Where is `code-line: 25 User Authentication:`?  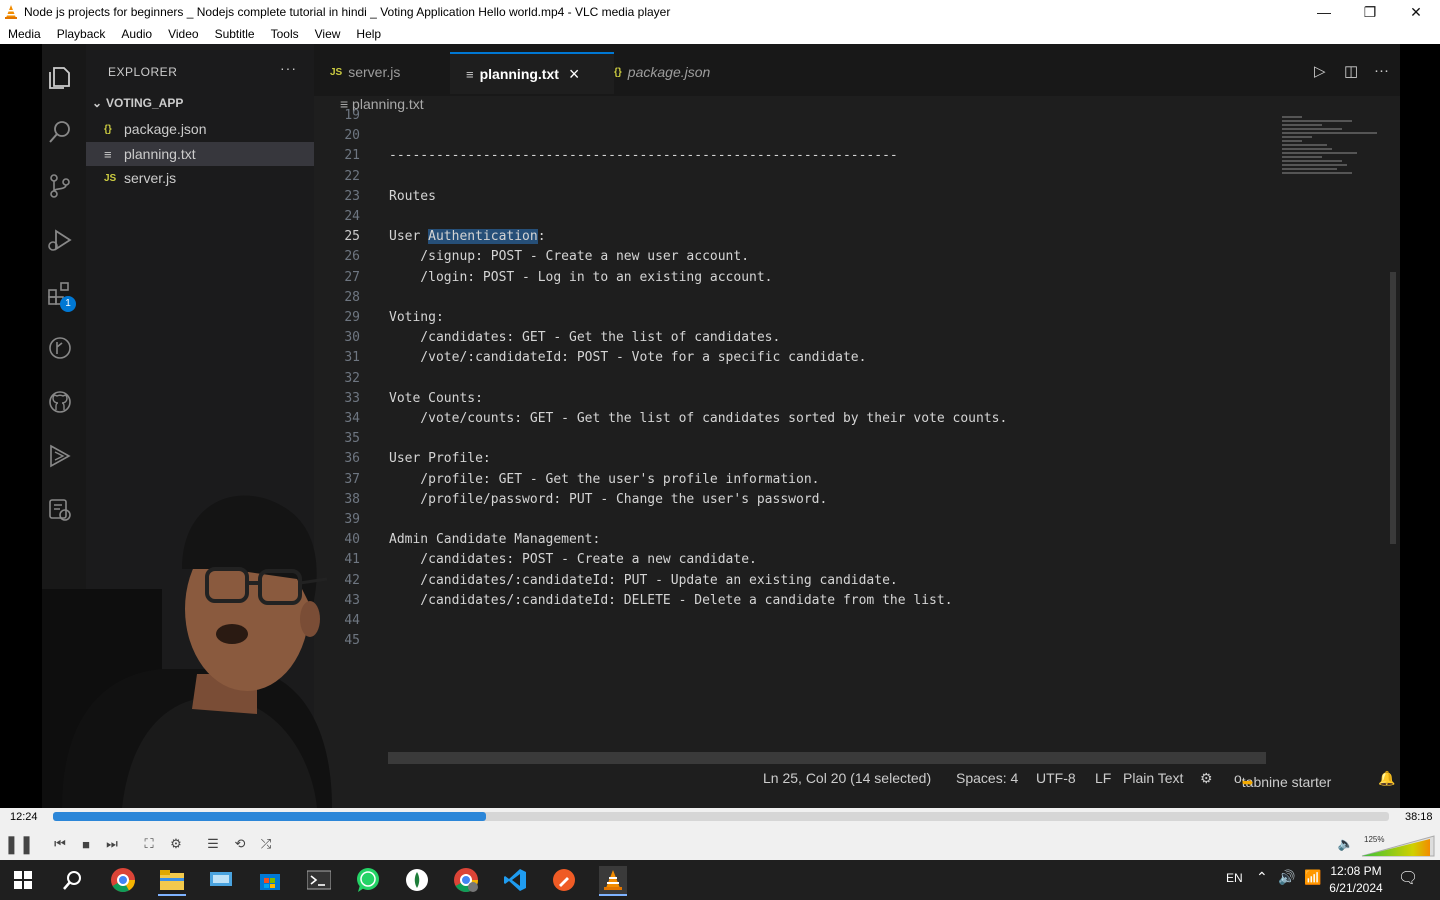 code-line: 25 User Authentication: is located at coordinates (794, 239).